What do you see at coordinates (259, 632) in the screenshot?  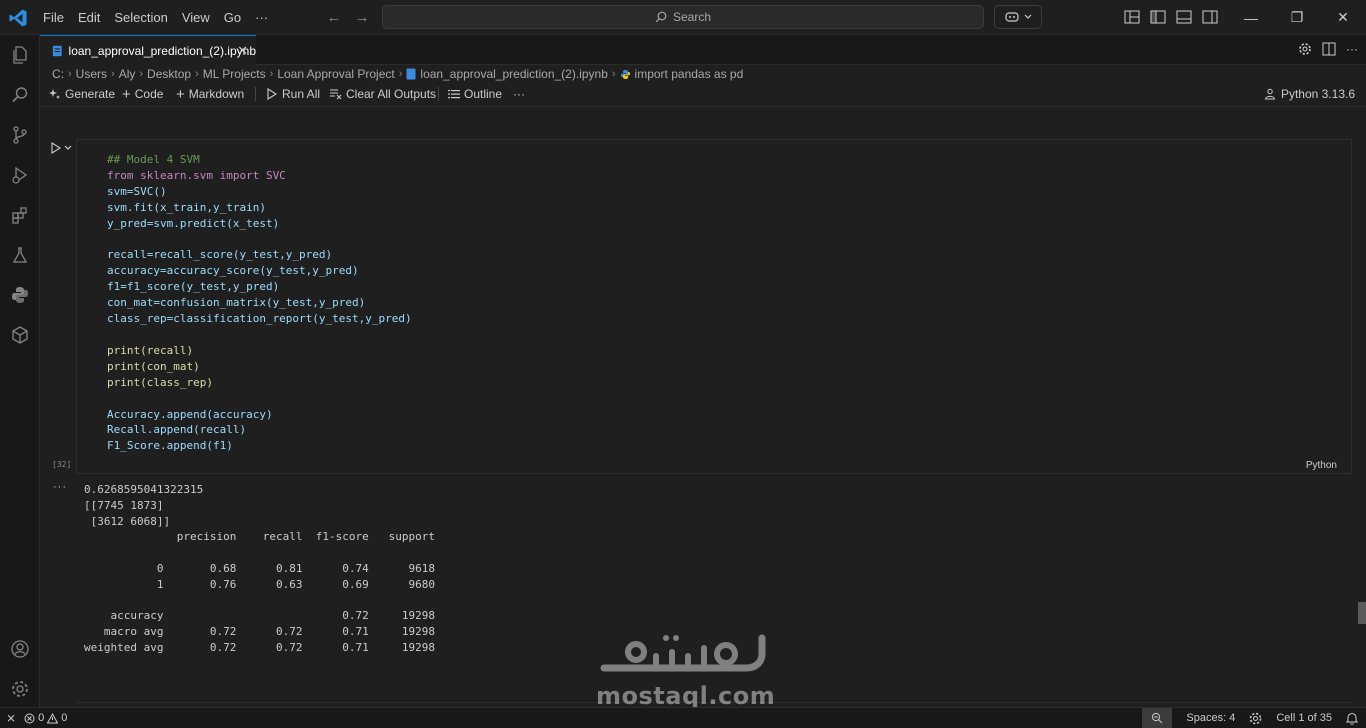 I see `output-line: macro avg 0.72 0.72 0.71 19298` at bounding box center [259, 632].